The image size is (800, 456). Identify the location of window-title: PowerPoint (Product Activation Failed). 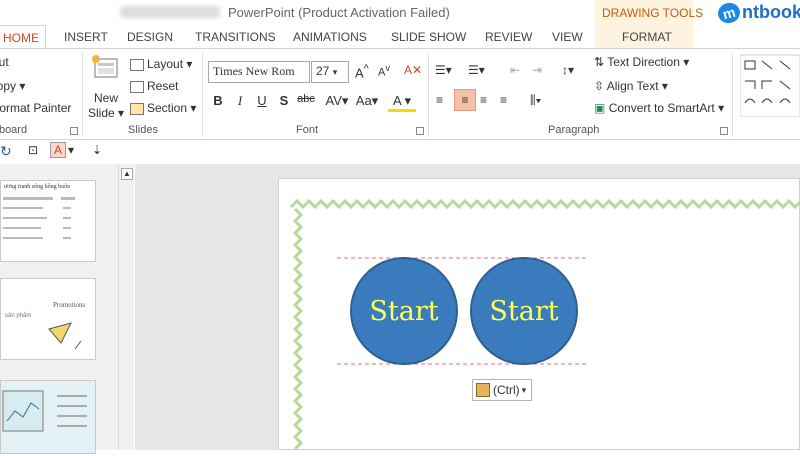
(339, 12).